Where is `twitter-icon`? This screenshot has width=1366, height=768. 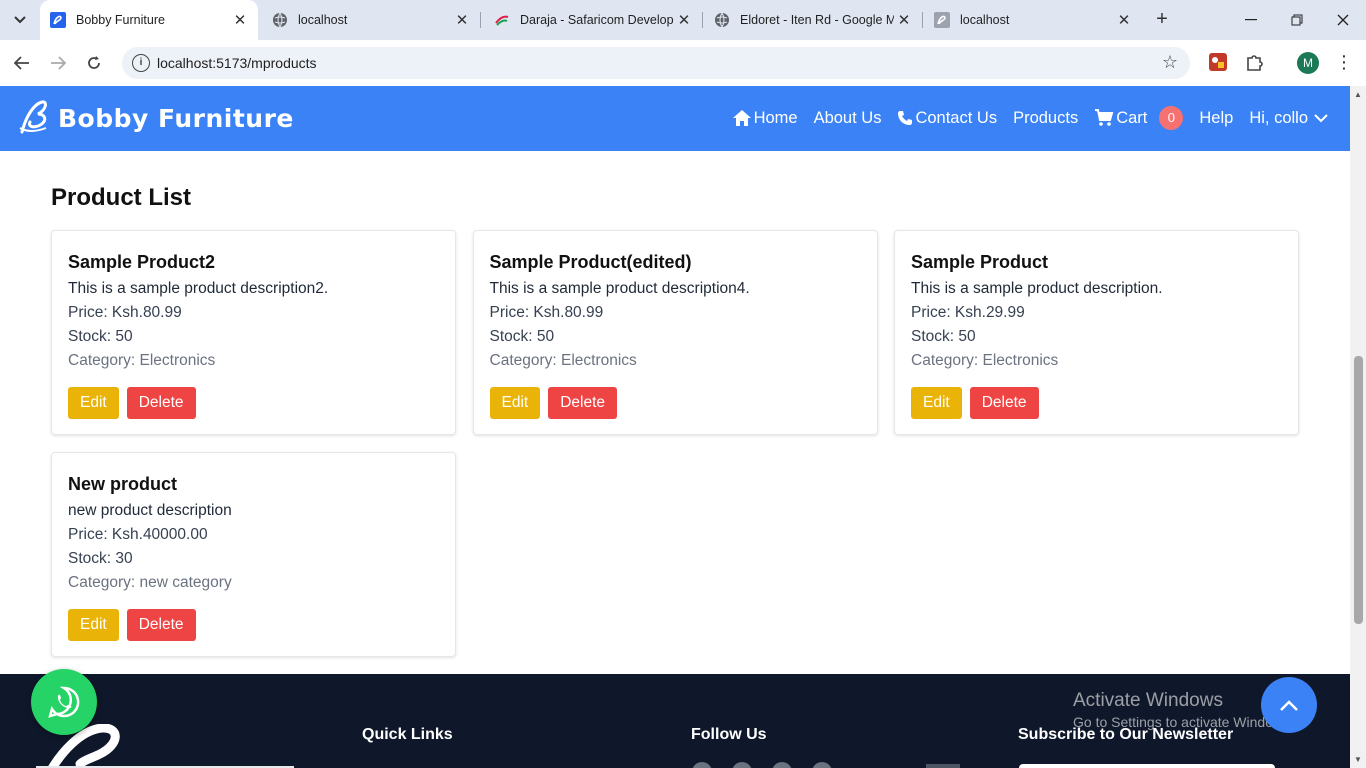
twitter-icon is located at coordinates (742, 765).